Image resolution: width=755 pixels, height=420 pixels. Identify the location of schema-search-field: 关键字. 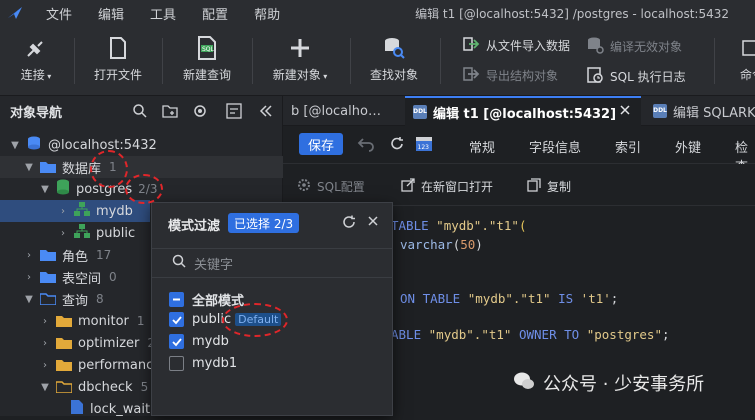
(272, 263).